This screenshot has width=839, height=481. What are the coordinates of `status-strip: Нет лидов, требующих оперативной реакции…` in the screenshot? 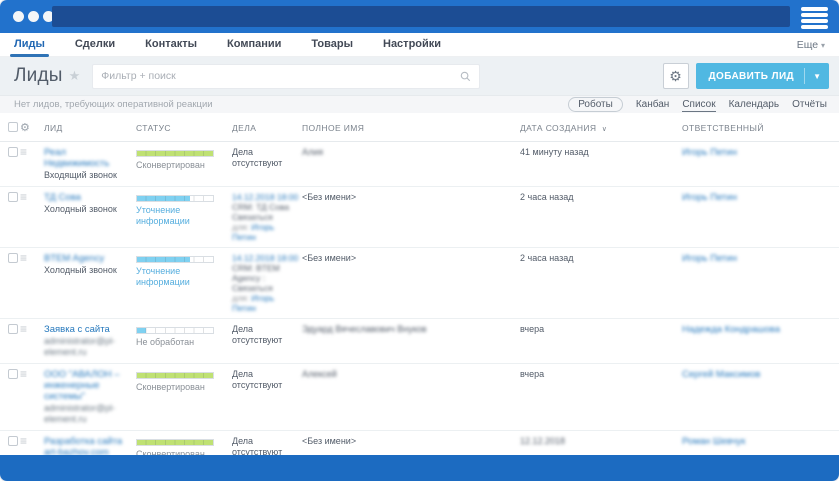 It's located at (419, 104).